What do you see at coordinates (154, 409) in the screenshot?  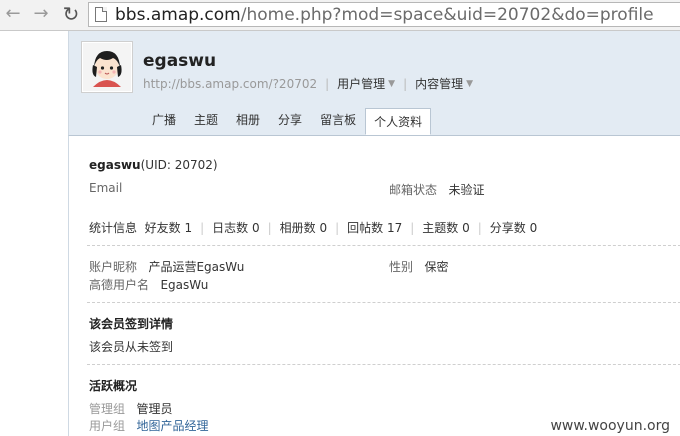 I see `admin-group-value: 管理员` at bounding box center [154, 409].